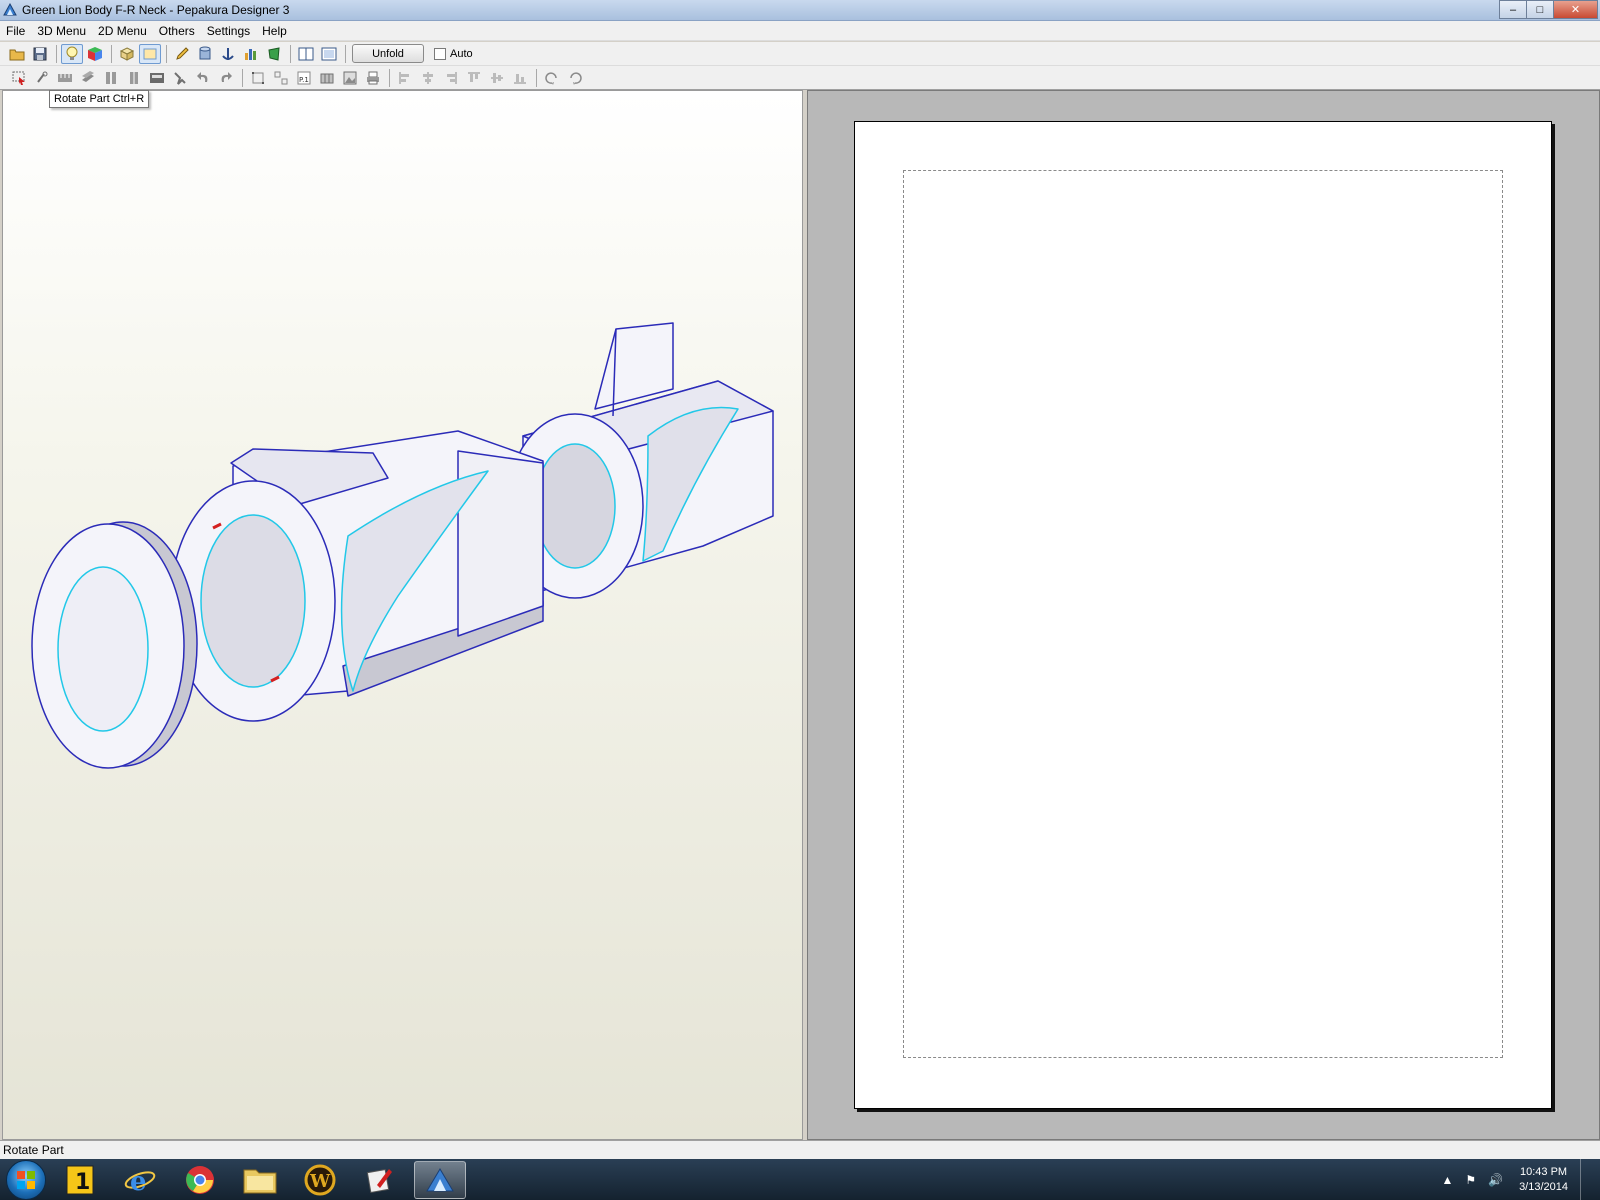  I want to click on join-icon, so click(134, 78).